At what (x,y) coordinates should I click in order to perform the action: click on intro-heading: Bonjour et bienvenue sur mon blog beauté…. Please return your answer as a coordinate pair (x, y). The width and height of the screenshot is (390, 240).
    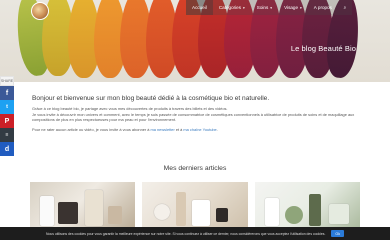
    Looking at the image, I should click on (151, 98).